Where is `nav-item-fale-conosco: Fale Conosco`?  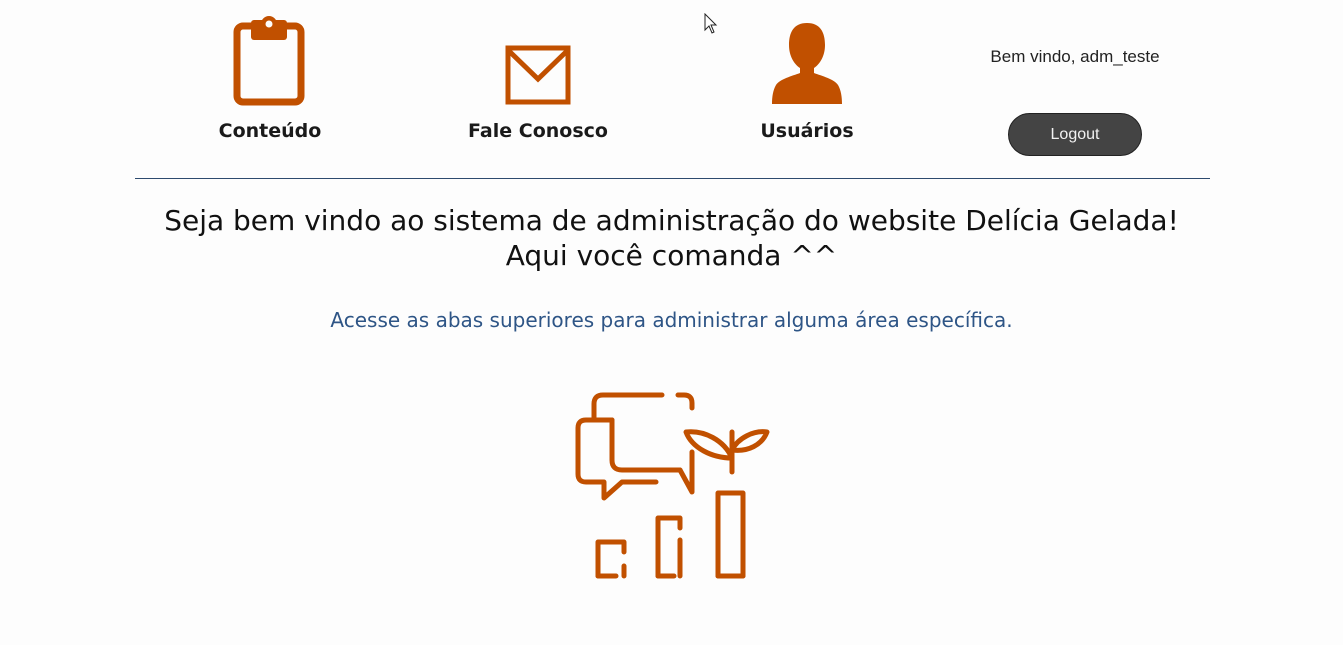 nav-item-fale-conosco: Fale Conosco is located at coordinates (538, 75).